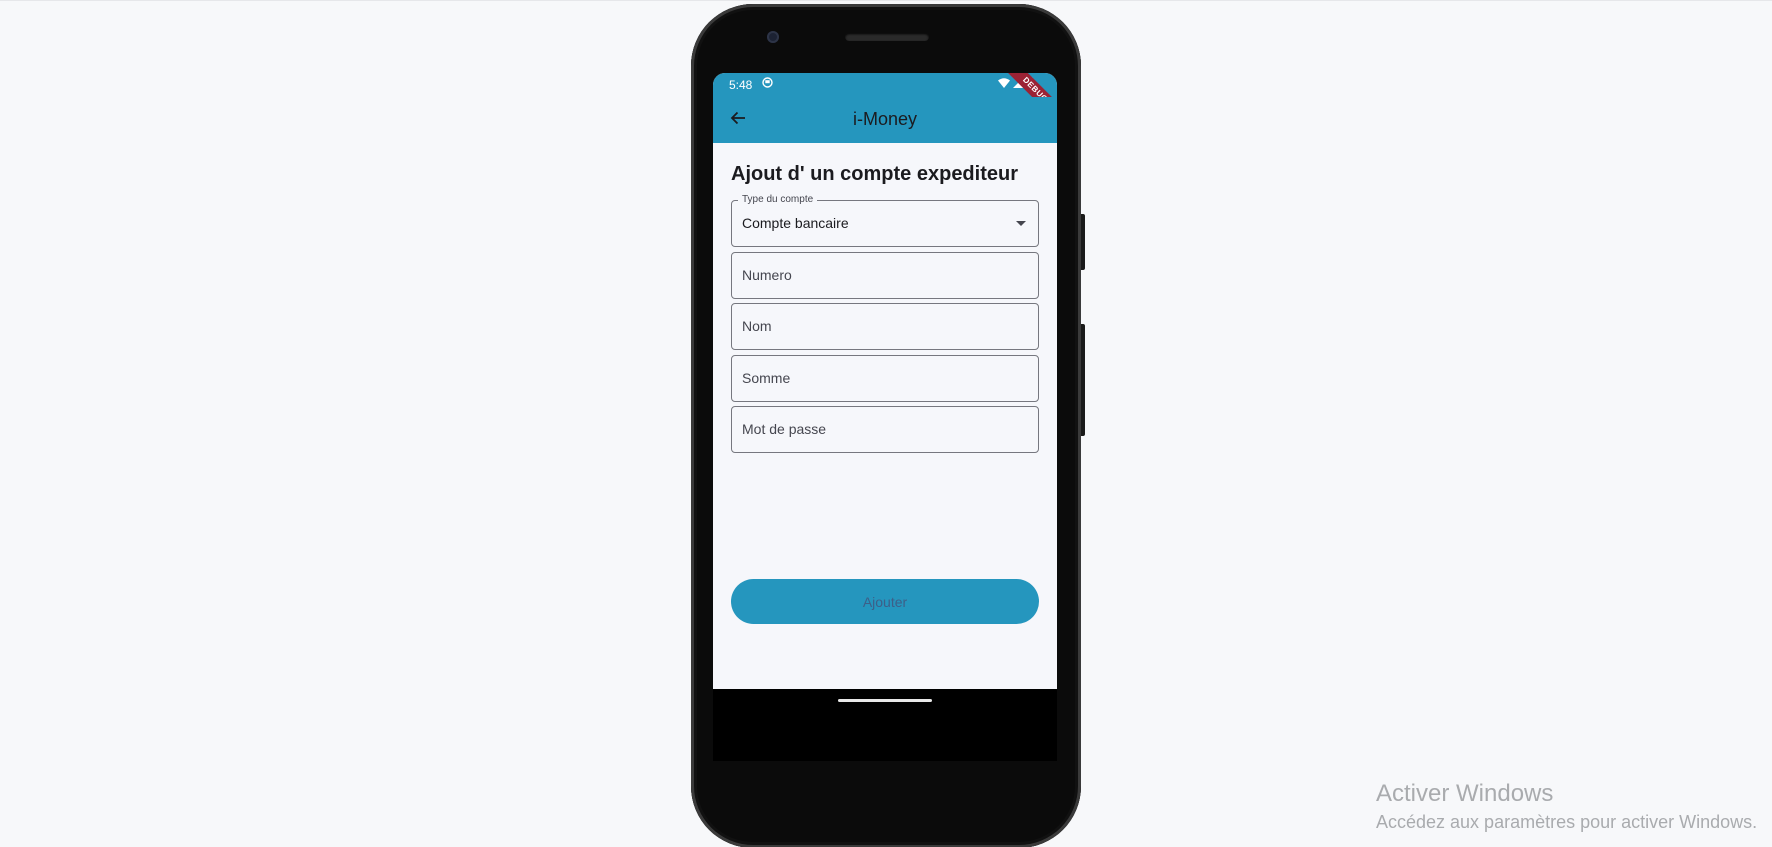 This screenshot has height=847, width=1772. Describe the element at coordinates (874, 174) in the screenshot. I see `page-title: Ajout d' un compte expediteur` at that location.